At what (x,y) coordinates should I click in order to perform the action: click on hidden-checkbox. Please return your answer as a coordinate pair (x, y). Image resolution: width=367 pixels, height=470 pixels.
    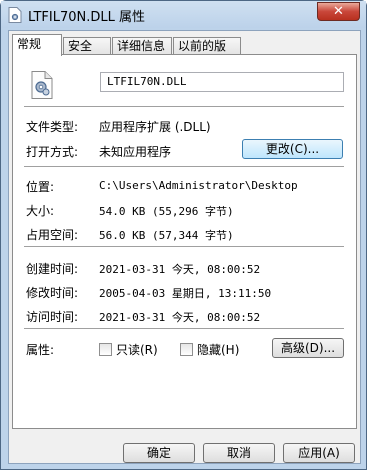
    Looking at the image, I should click on (186, 349).